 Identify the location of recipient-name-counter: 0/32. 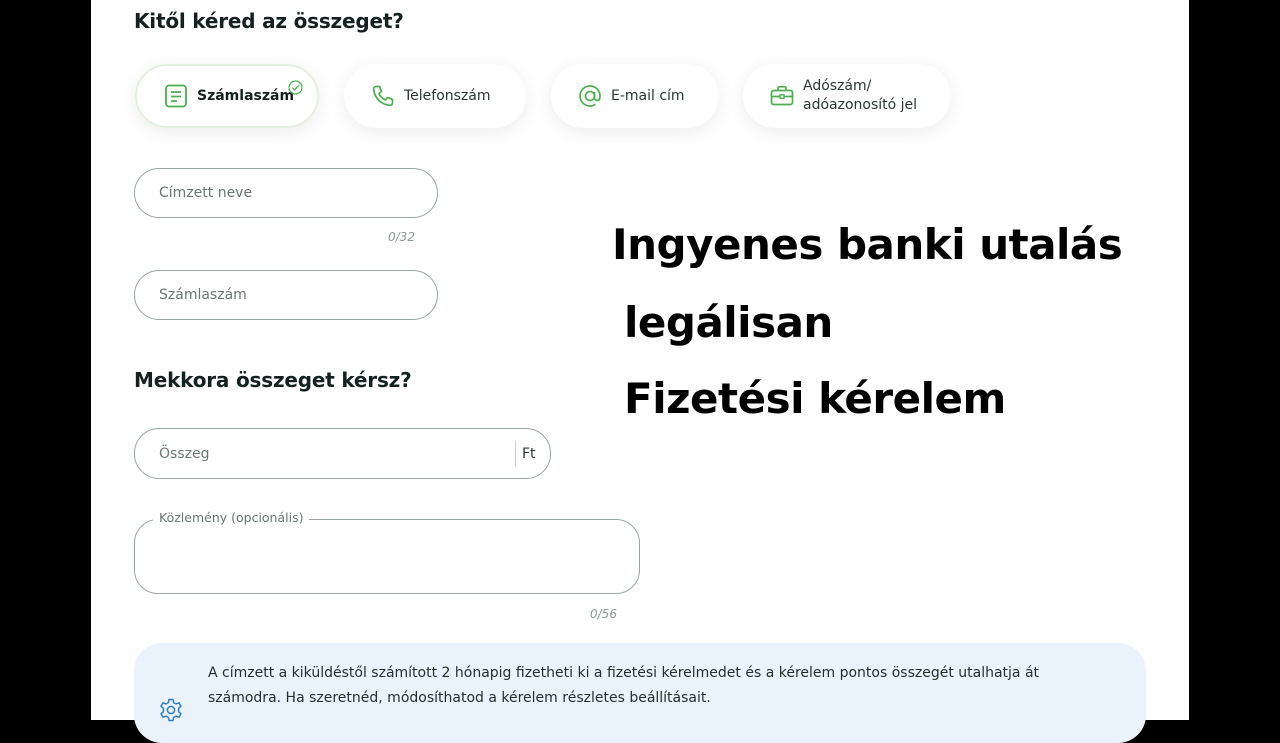
(401, 237).